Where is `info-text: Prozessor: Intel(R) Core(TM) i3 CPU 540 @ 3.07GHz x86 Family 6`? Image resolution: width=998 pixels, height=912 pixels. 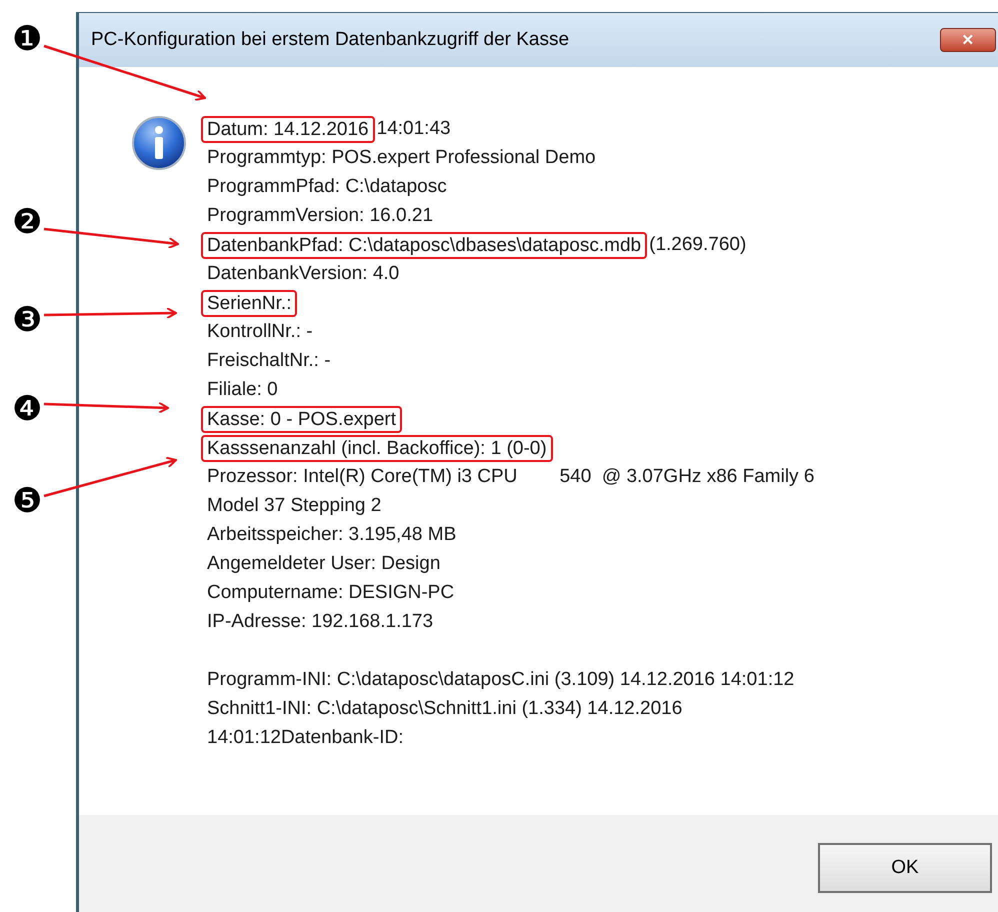
info-text: Prozessor: Intel(R) Core(TM) i3 CPU 540 @ 3.07GHz x86 Family 6 is located at coordinates (510, 477).